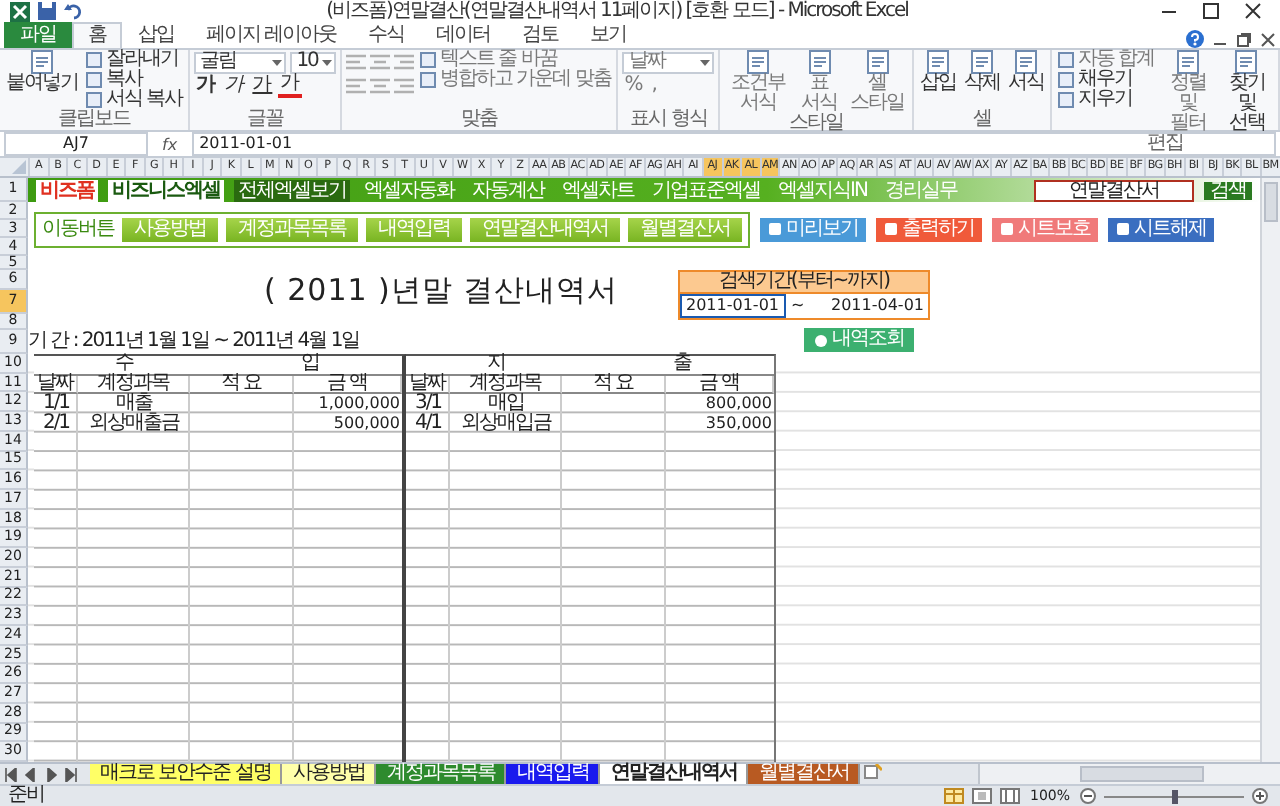 The image size is (1280, 806). I want to click on group-label: 표시 형식, so click(668, 120).